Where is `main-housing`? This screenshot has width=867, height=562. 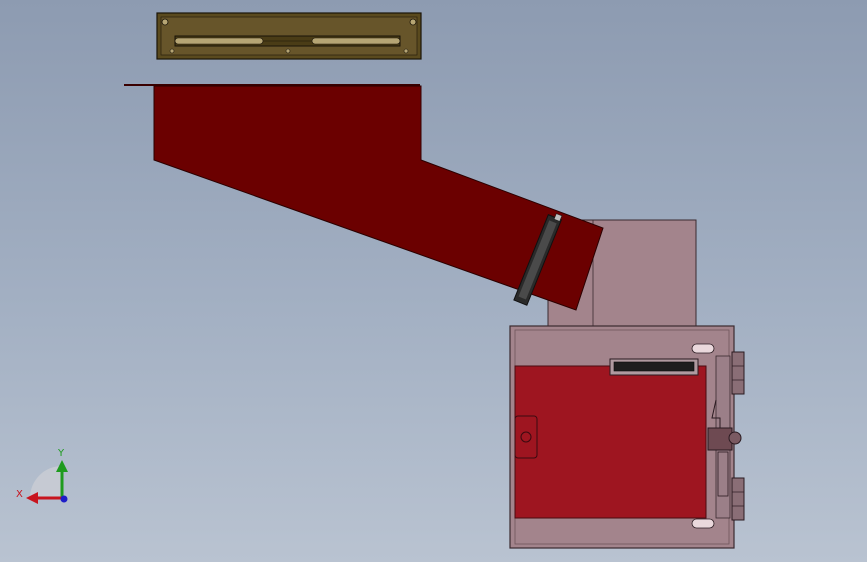 main-housing is located at coordinates (627, 437).